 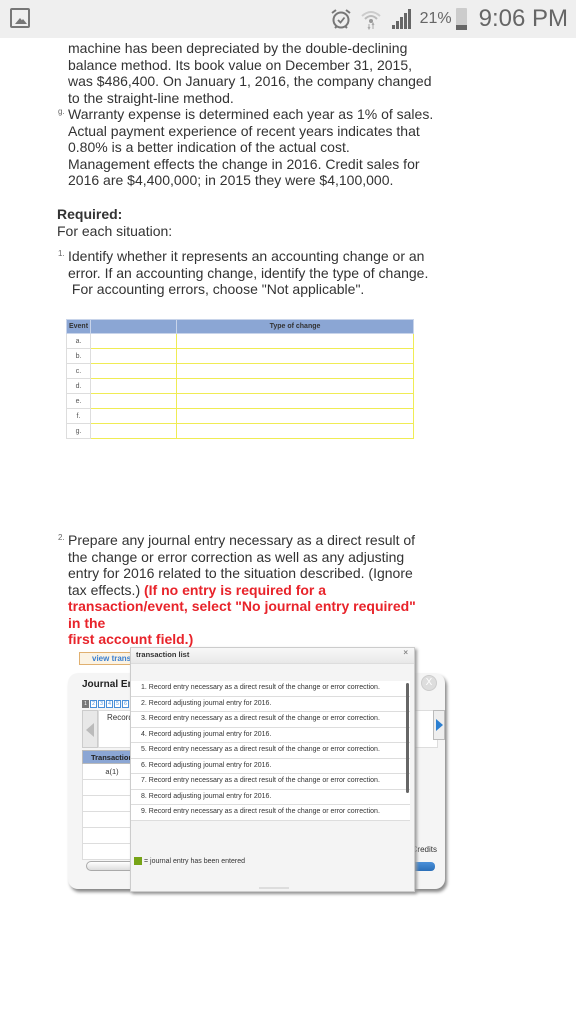 I want to click on event-label: f., so click(x=78, y=416).